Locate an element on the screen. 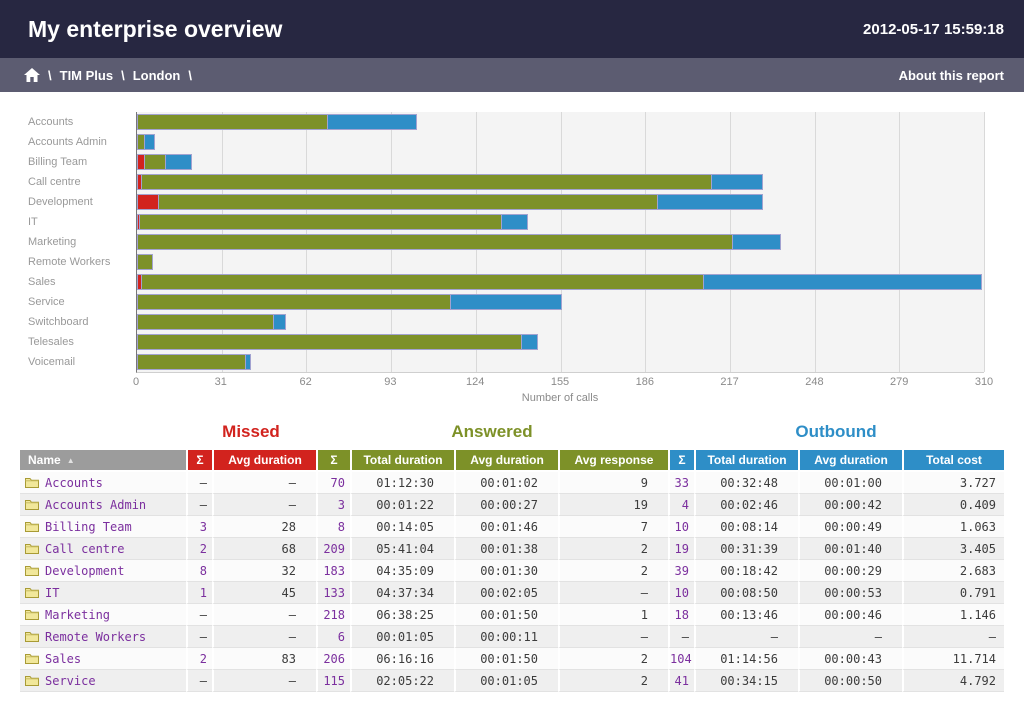 The height and width of the screenshot is (702, 1024). group-name-link: Accounts Admin is located at coordinates (103, 505).